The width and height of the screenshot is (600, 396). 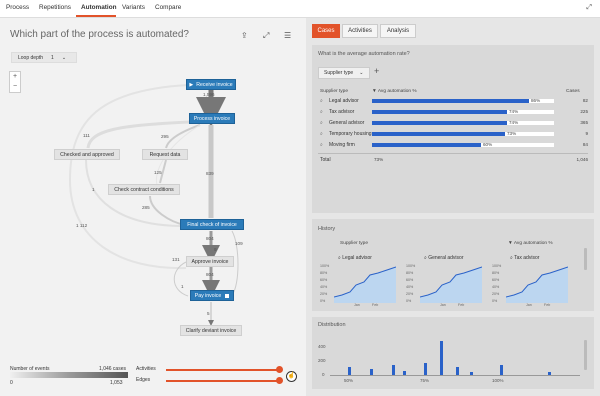 I want to click on col-supplier-type: Supplier type, so click(x=334, y=91).